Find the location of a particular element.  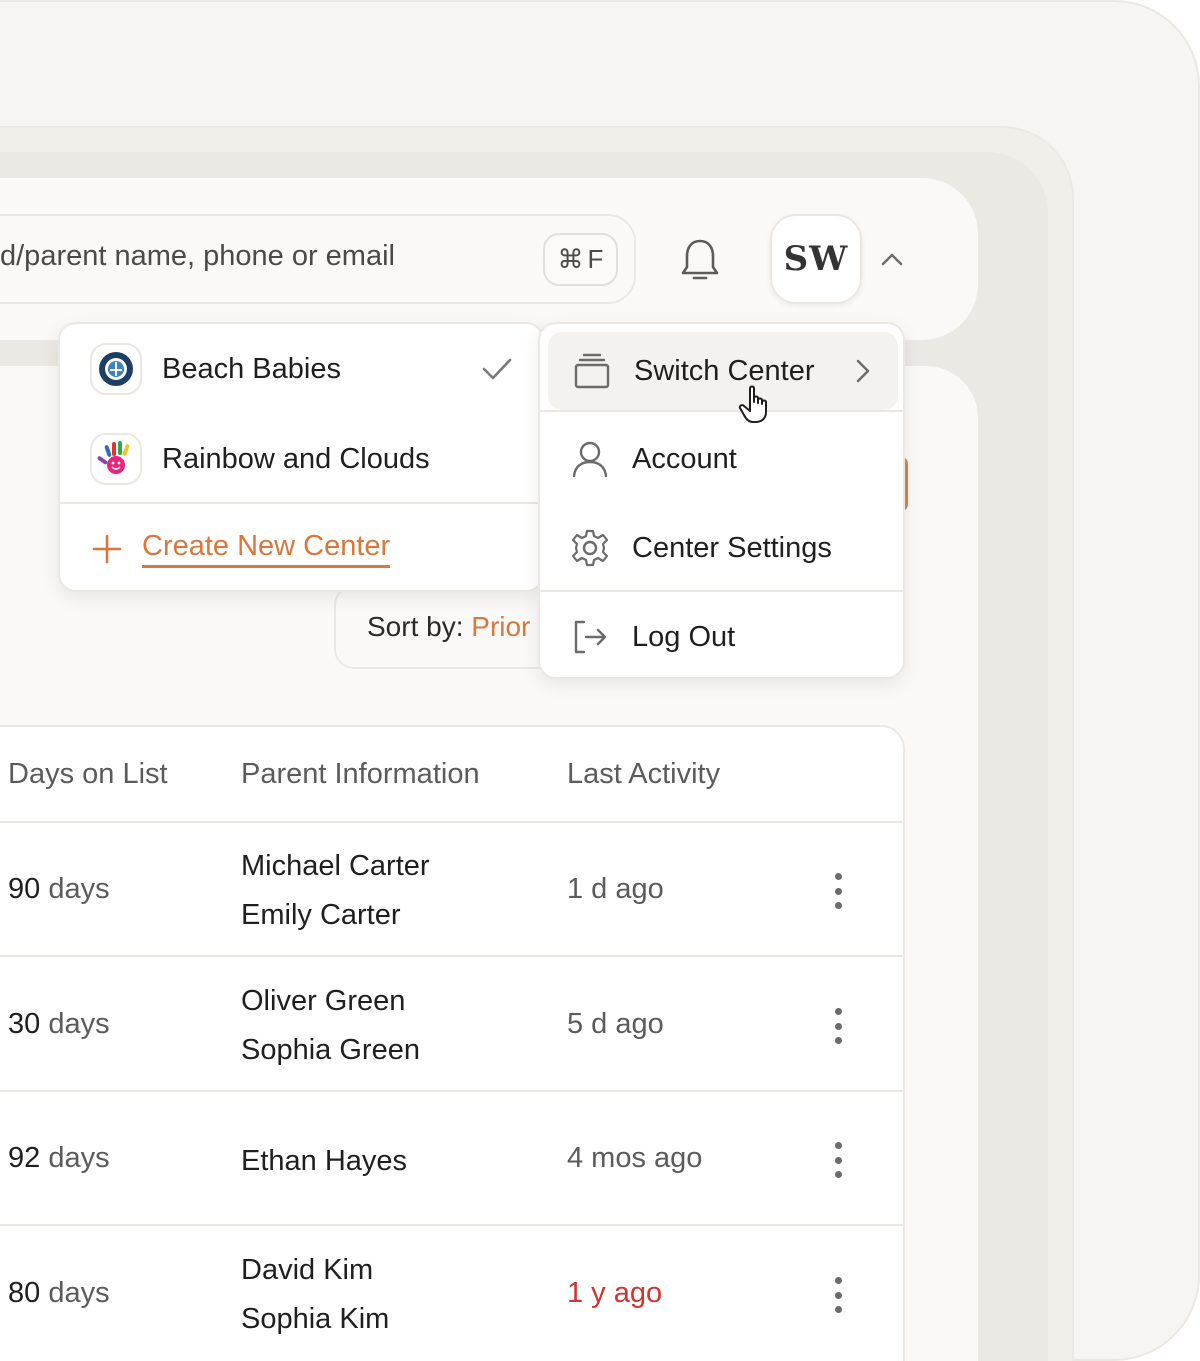

table-row: 90 days is located at coordinates (59, 889).